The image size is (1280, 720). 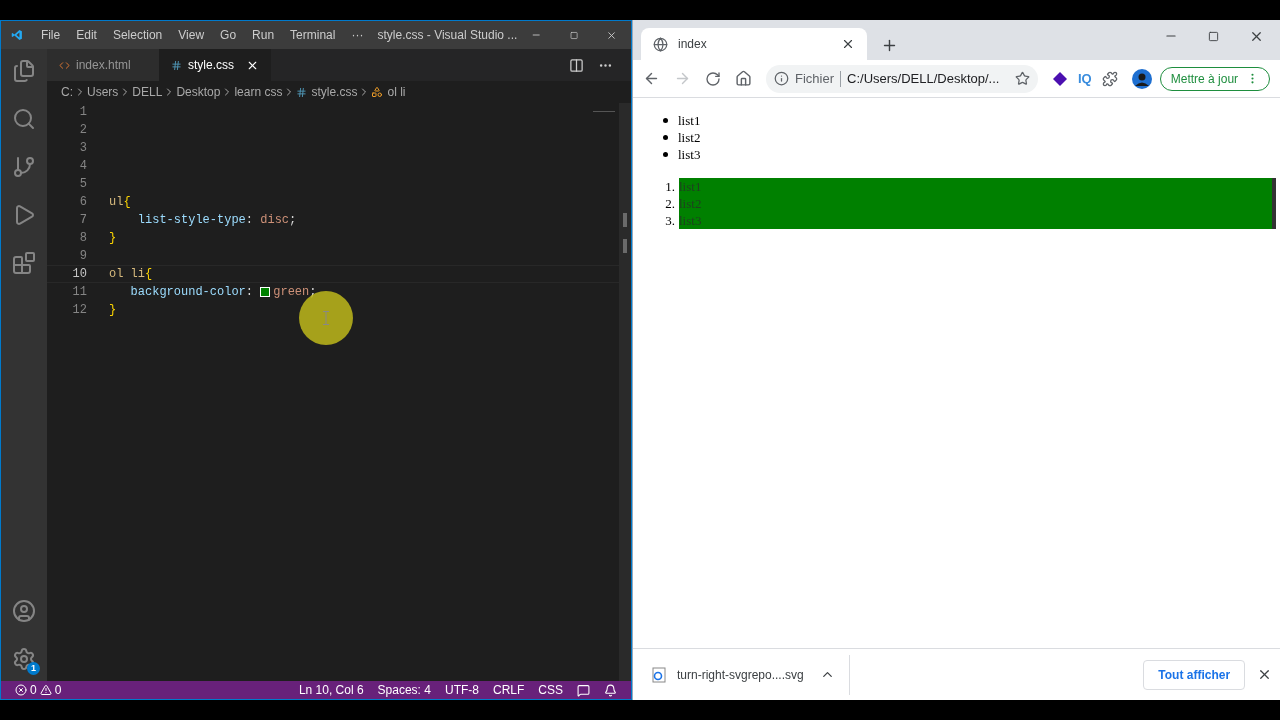 I want to click on menu-item: Selection, so click(x=137, y=35).